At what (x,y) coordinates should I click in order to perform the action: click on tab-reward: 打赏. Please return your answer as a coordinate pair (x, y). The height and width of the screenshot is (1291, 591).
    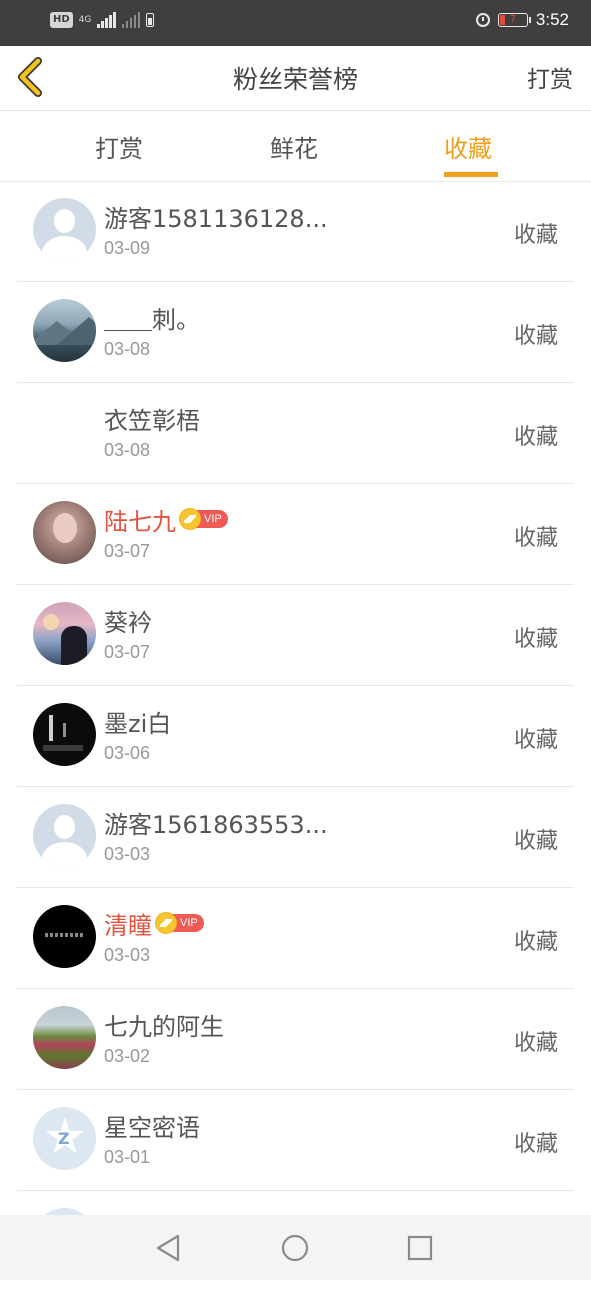
    Looking at the image, I should click on (119, 146).